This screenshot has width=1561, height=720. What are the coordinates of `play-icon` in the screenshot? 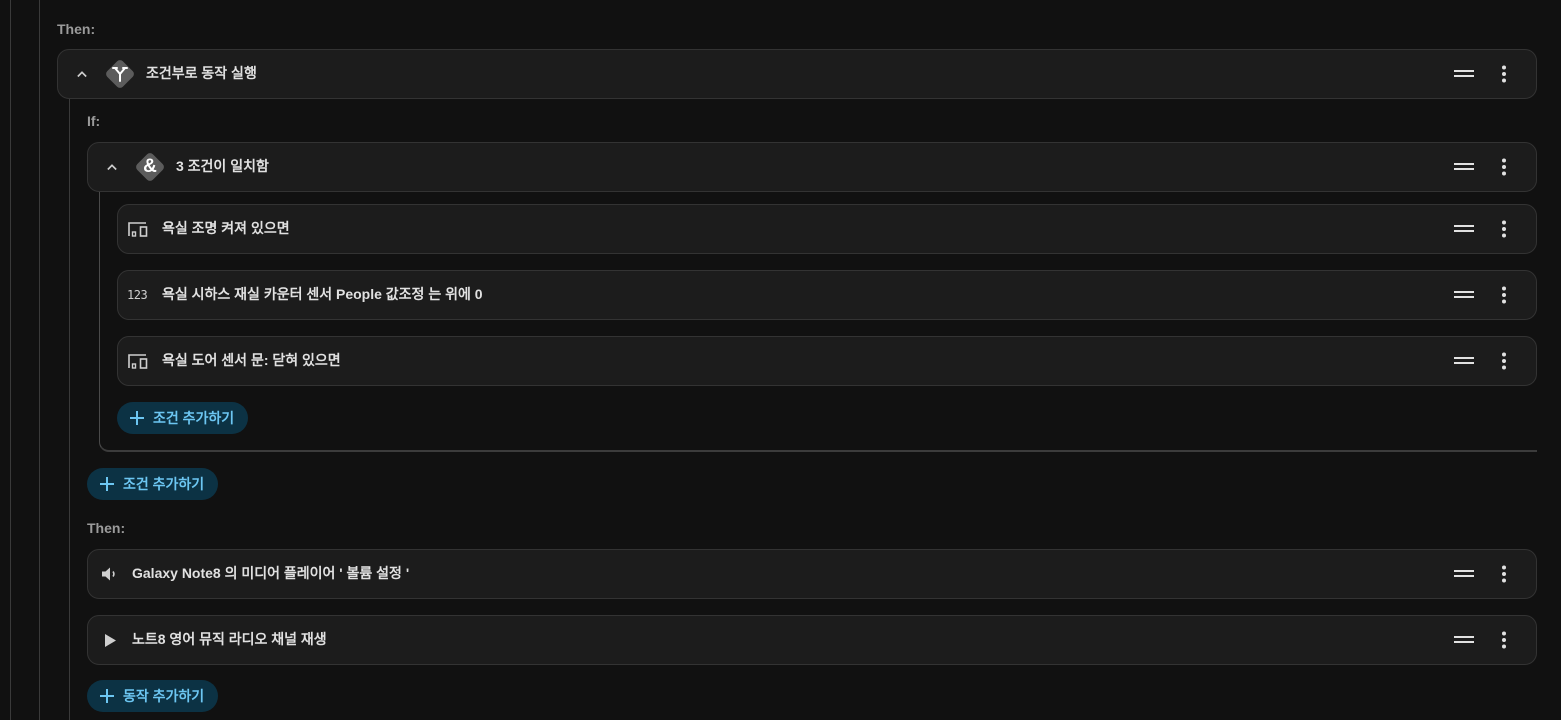 It's located at (110, 640).